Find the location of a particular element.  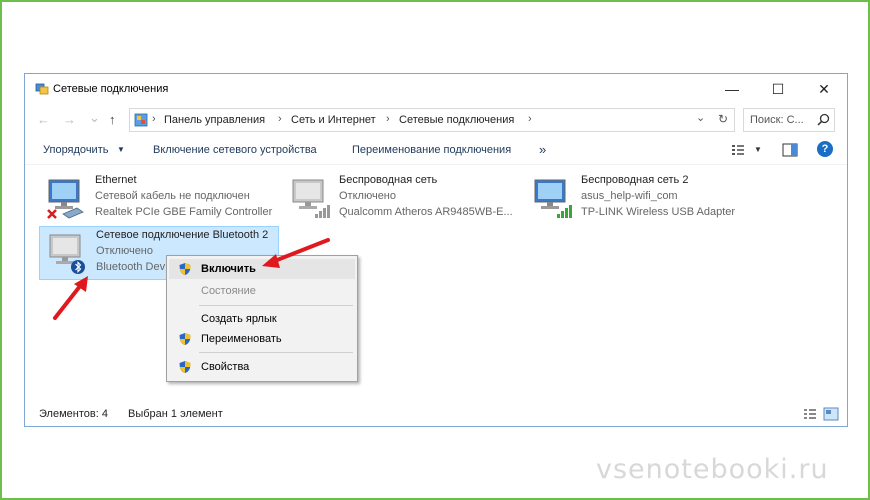

menu-label: Создать ярлык is located at coordinates (239, 319).